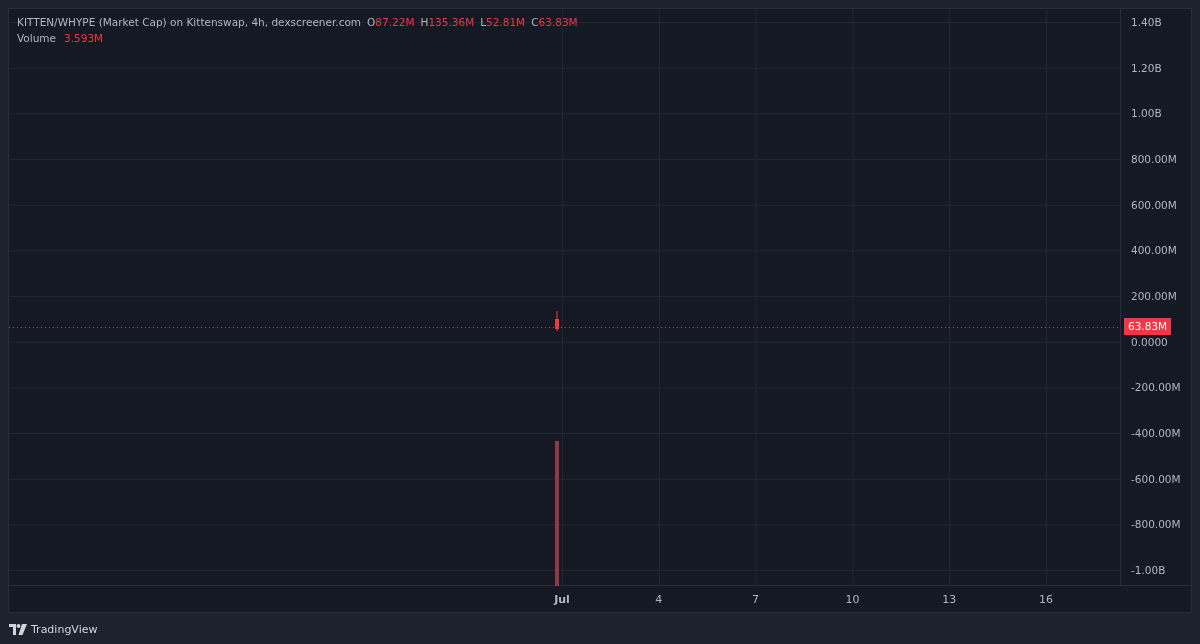 This screenshot has height=644, width=1200. What do you see at coordinates (1156, 432) in the screenshot?
I see `price-label: -400.00M` at bounding box center [1156, 432].